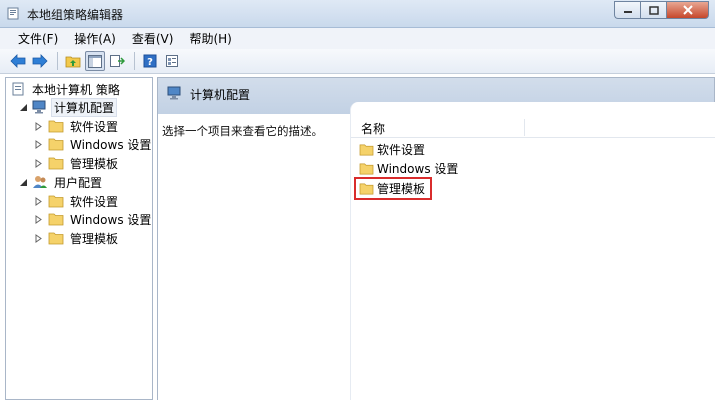 The height and width of the screenshot is (400, 715). What do you see at coordinates (373, 128) in the screenshot?
I see `column-name-label: 名称` at bounding box center [373, 128].